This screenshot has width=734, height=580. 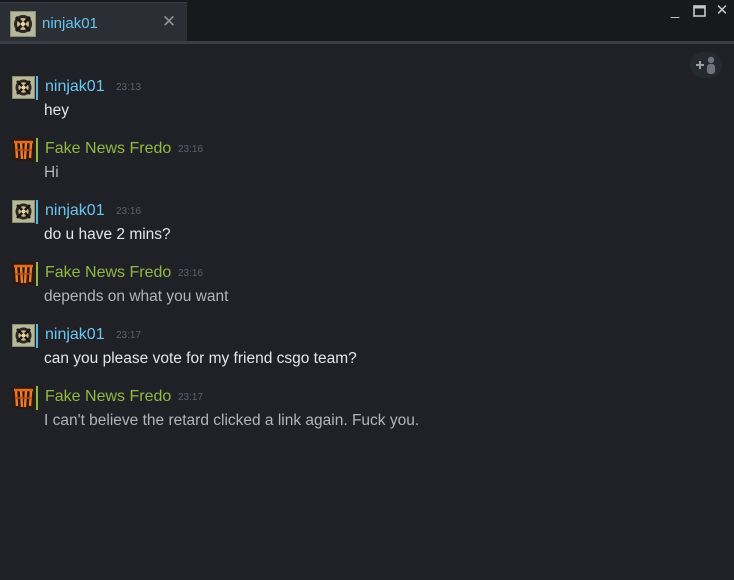 I want to click on add-friend-button, so click(x=706, y=65).